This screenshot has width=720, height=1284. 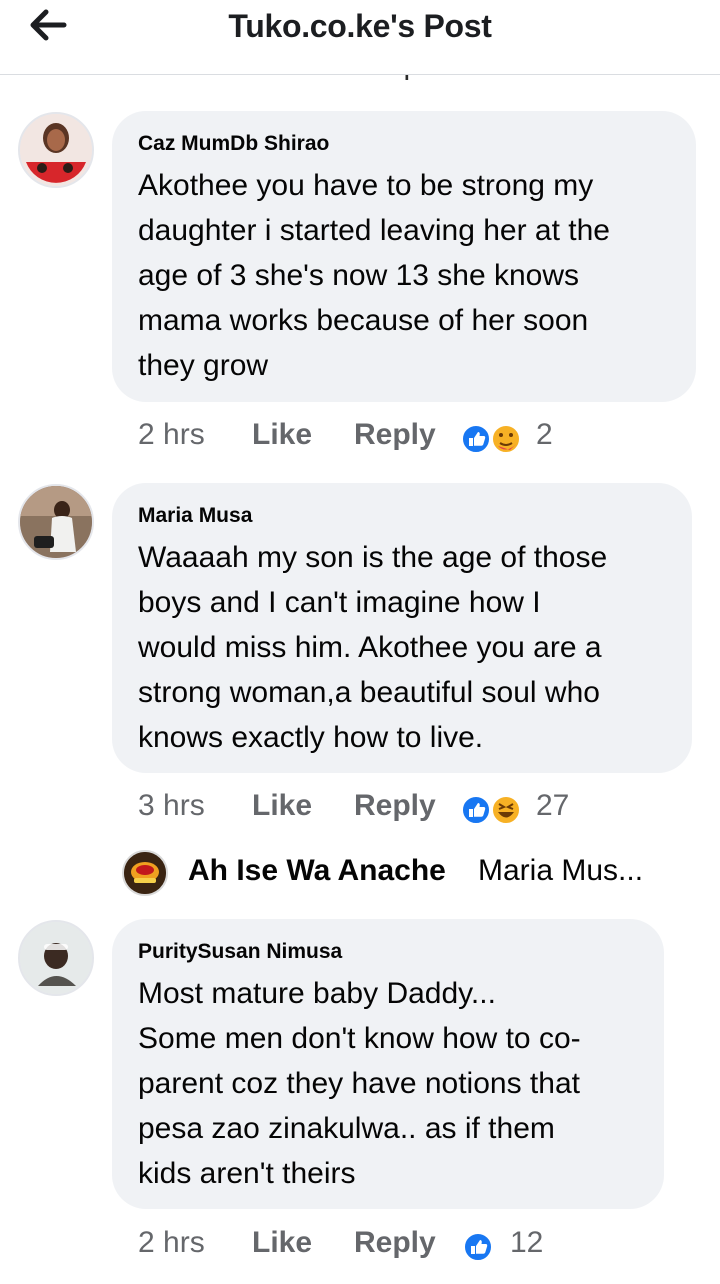 I want to click on reaction-count: 12, so click(x=526, y=1243).